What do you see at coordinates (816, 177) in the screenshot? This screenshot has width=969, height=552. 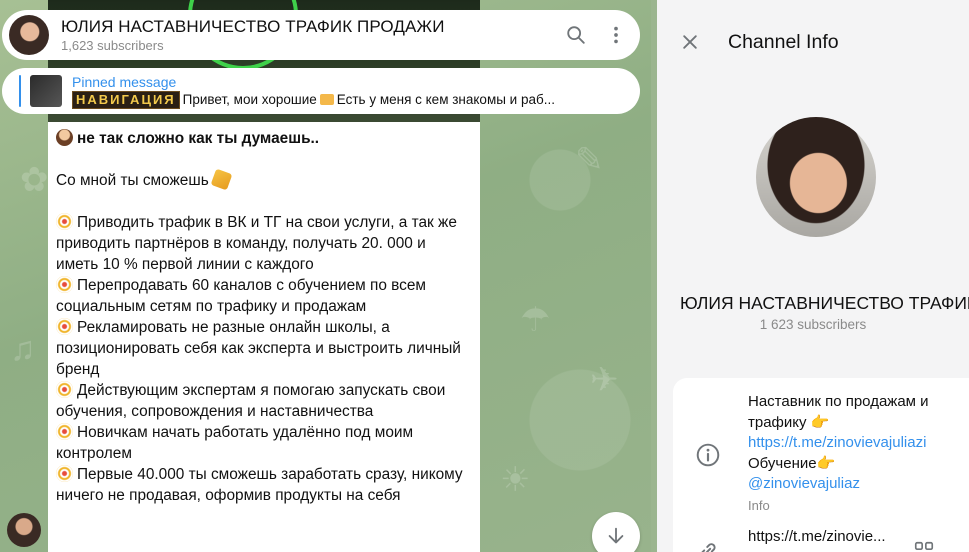 I see `channel-avatar-large` at bounding box center [816, 177].